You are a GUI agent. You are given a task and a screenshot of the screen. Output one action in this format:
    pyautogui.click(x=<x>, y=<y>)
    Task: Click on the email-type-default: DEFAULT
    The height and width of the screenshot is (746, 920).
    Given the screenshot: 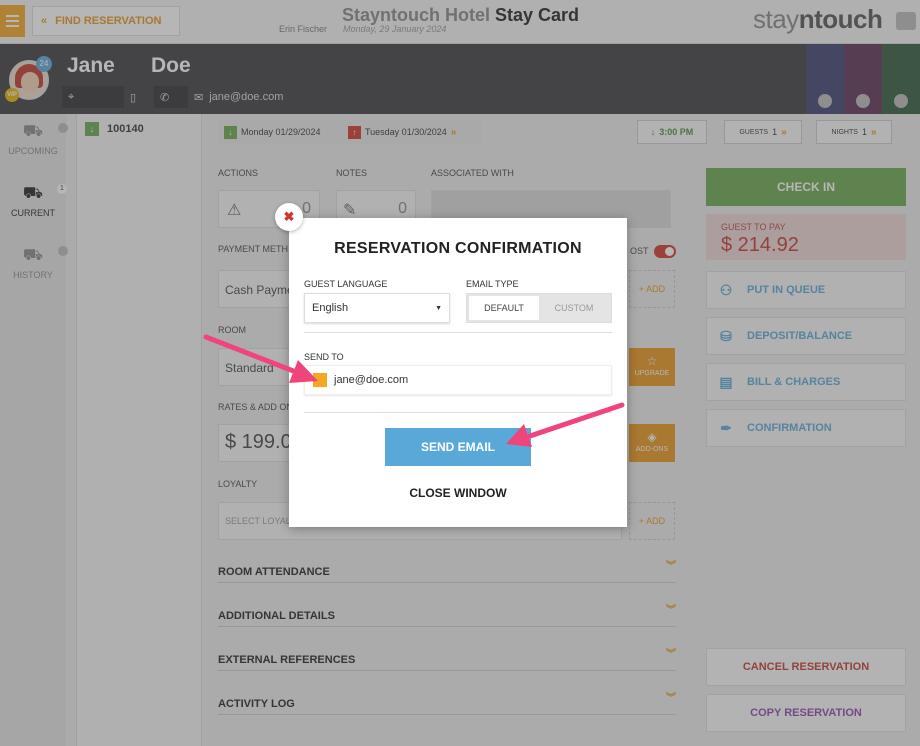 What is the action you would take?
    pyautogui.click(x=504, y=308)
    